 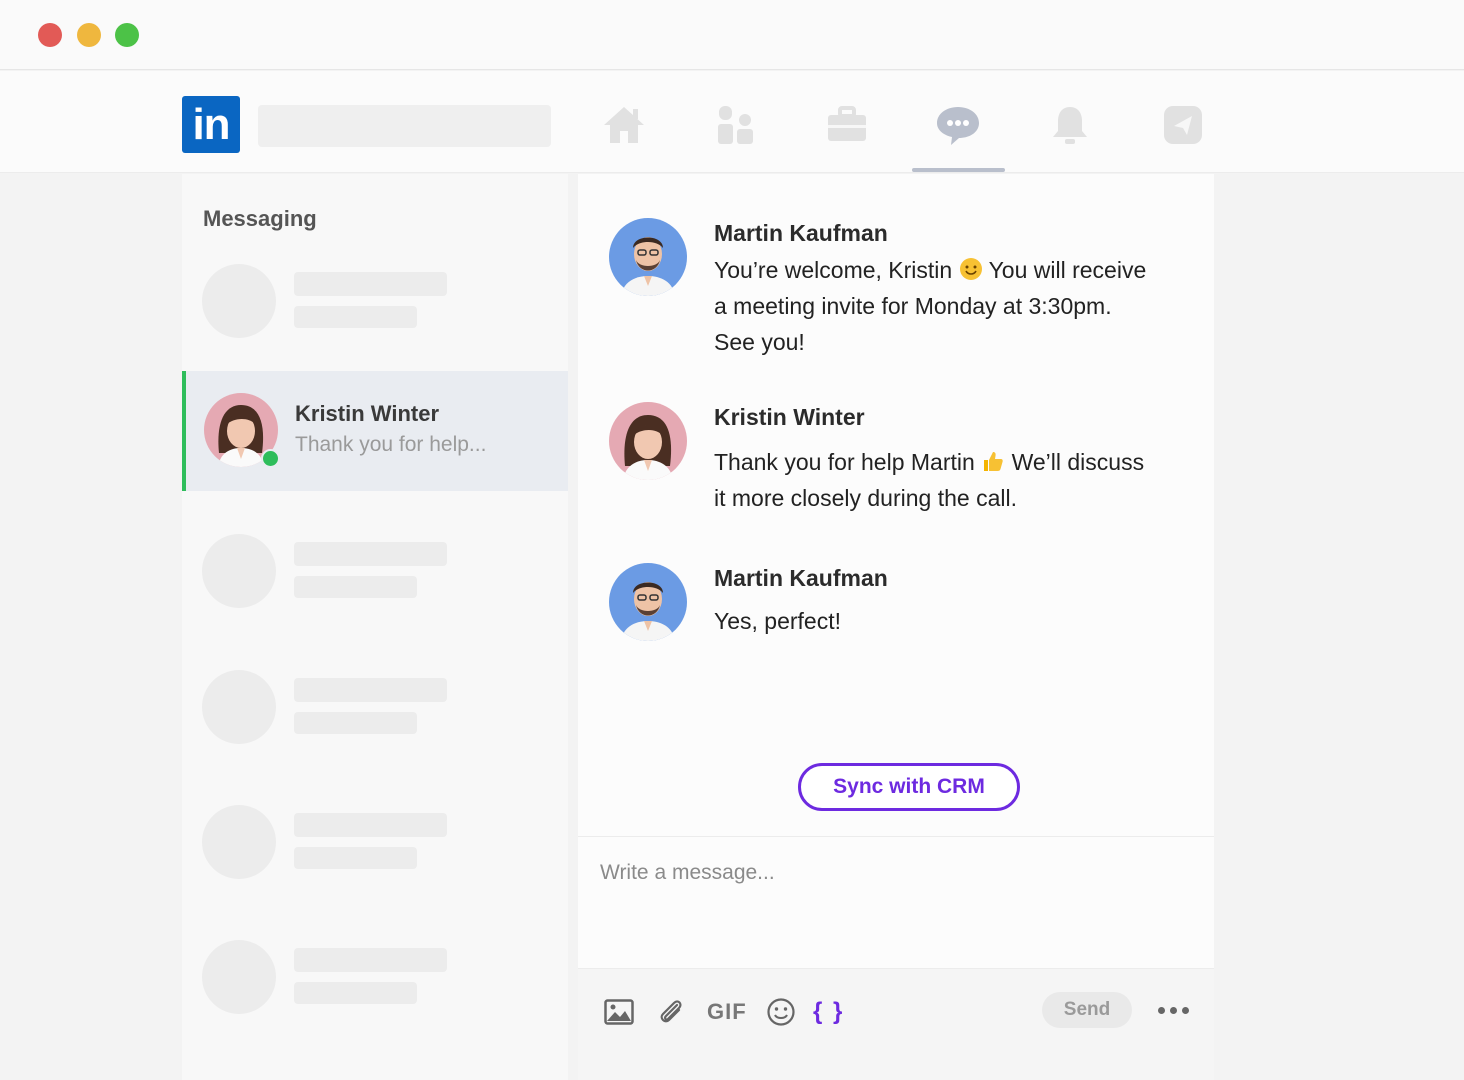 What do you see at coordinates (1070, 125) in the screenshot?
I see `notifications-icon` at bounding box center [1070, 125].